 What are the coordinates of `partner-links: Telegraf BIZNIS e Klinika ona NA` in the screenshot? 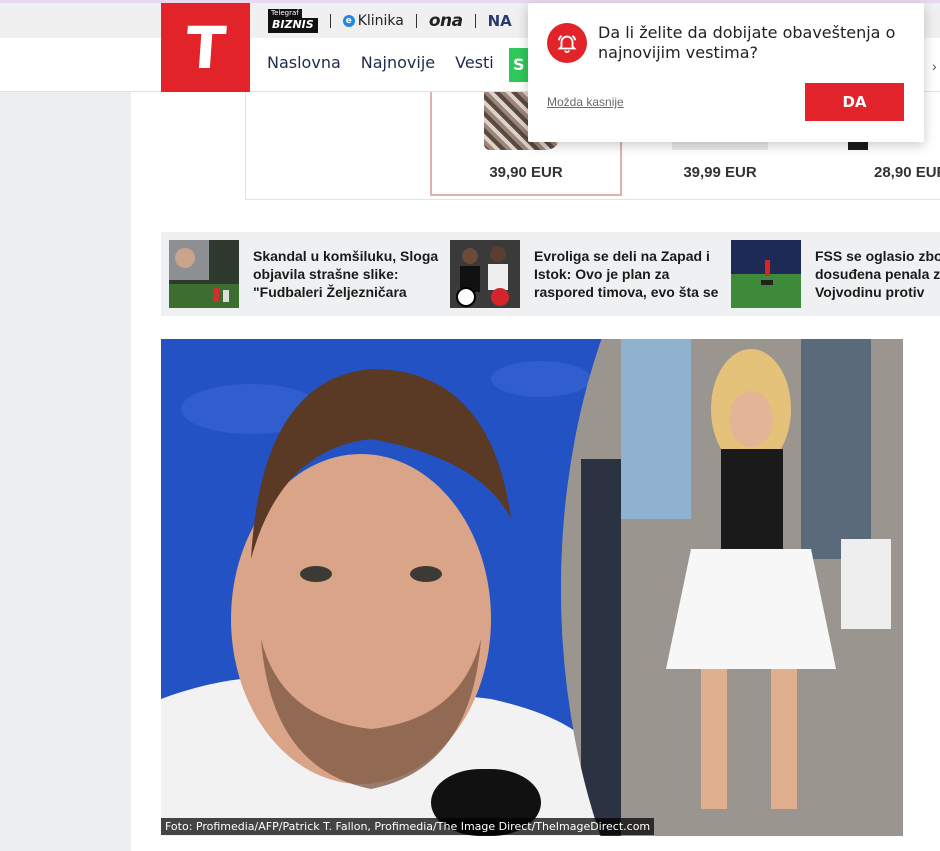 It's located at (390, 21).